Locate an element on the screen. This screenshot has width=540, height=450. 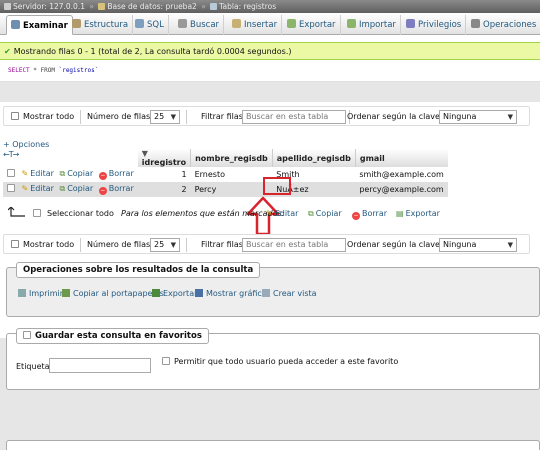
rows-value: 25 is located at coordinates (159, 244).